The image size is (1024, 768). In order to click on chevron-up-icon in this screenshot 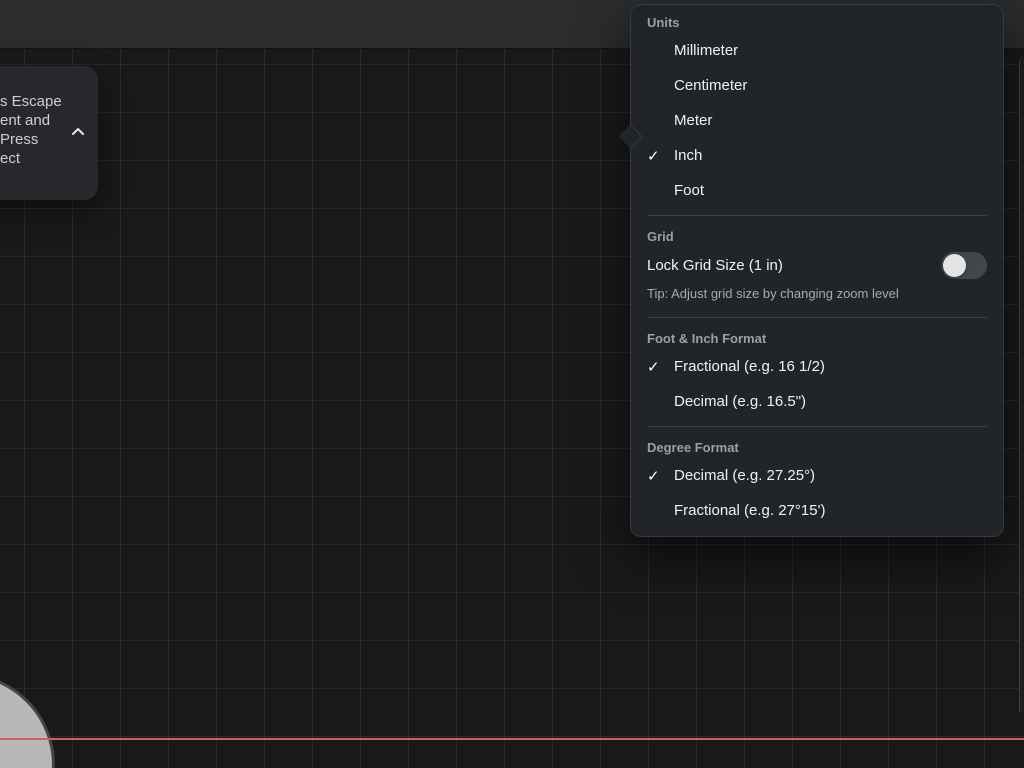, I will do `click(78, 132)`.